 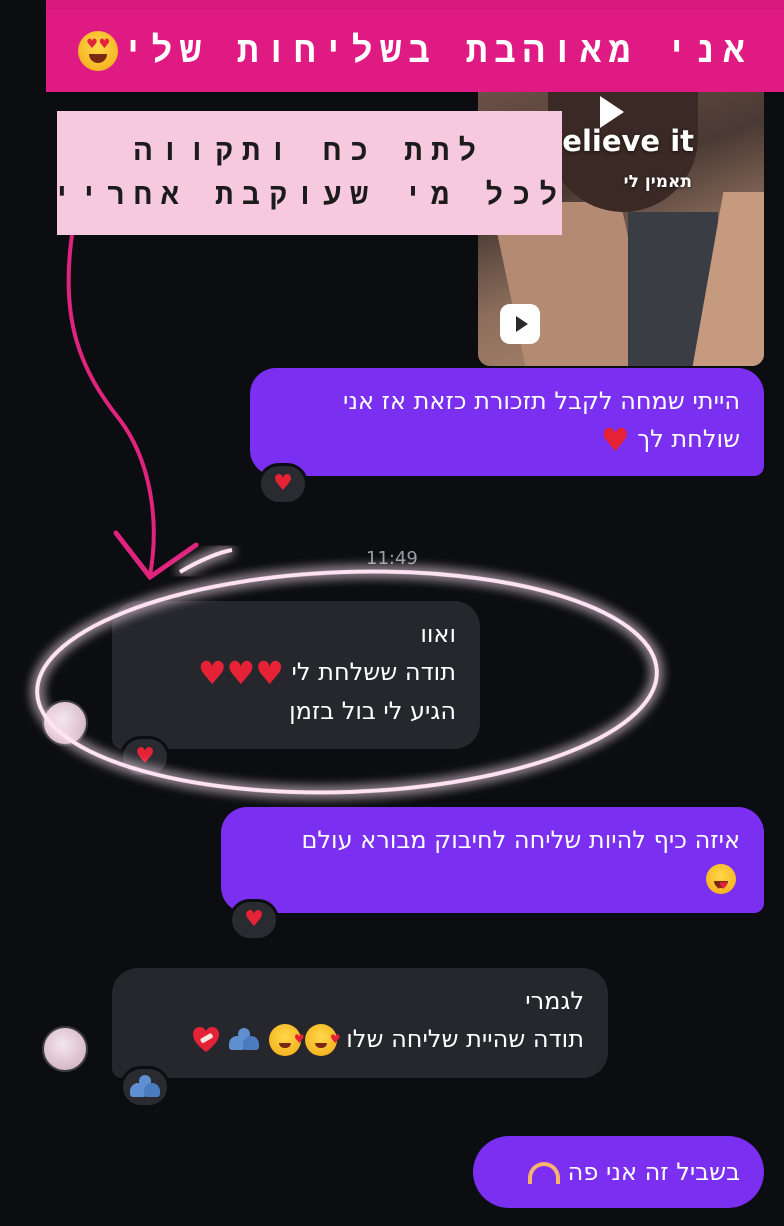 What do you see at coordinates (492, 882) in the screenshot?
I see `message-emoji-line` at bounding box center [492, 882].